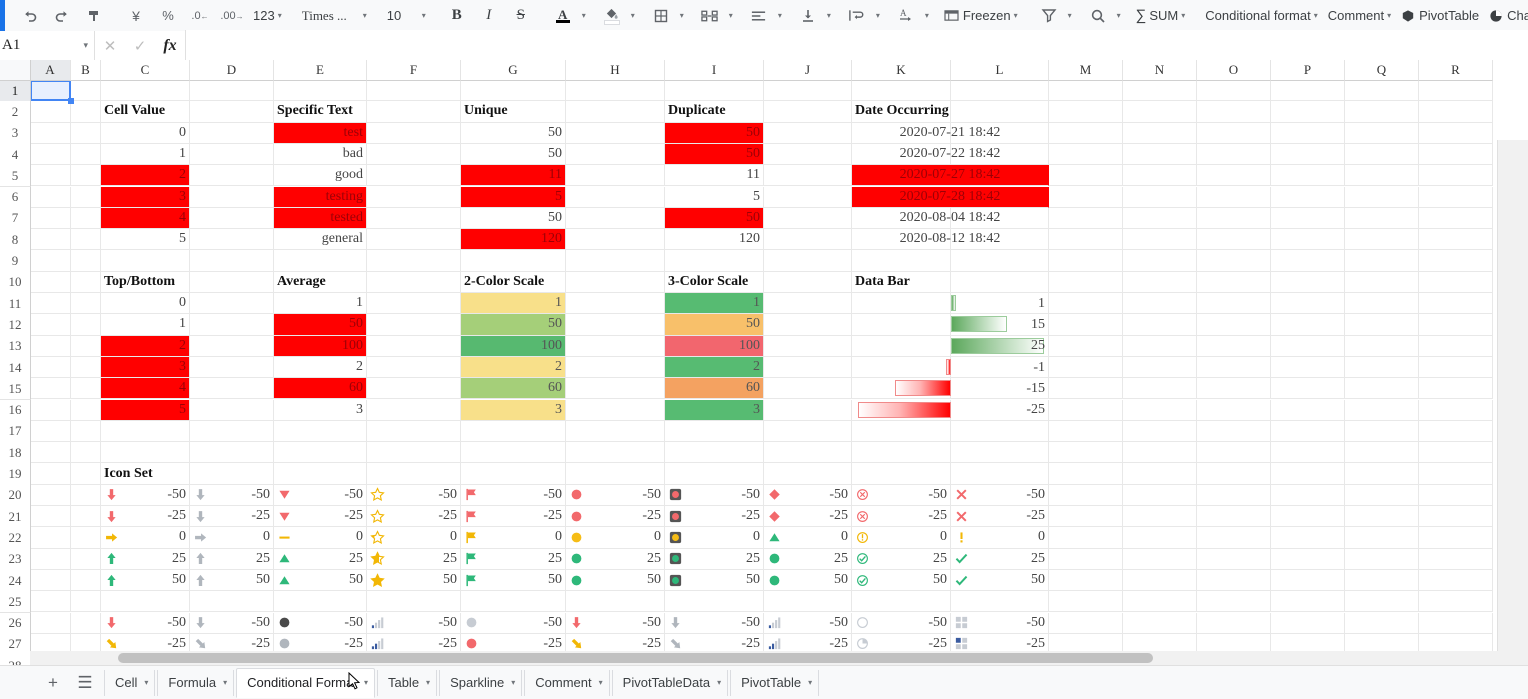 Image resolution: width=1528 pixels, height=699 pixels. What do you see at coordinates (714, 517) in the screenshot?
I see `cell-I21: -25` at bounding box center [714, 517].